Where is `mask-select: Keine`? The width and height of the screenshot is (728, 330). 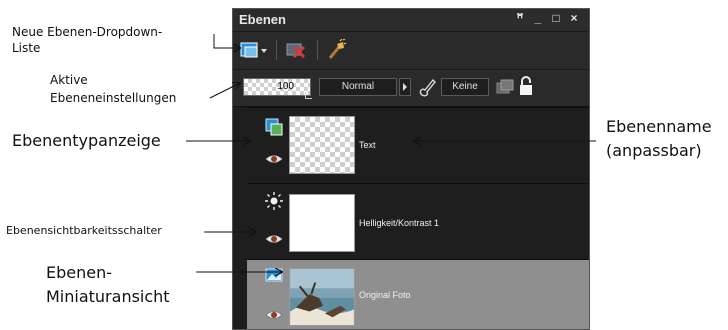
mask-select: Keine is located at coordinates (465, 87).